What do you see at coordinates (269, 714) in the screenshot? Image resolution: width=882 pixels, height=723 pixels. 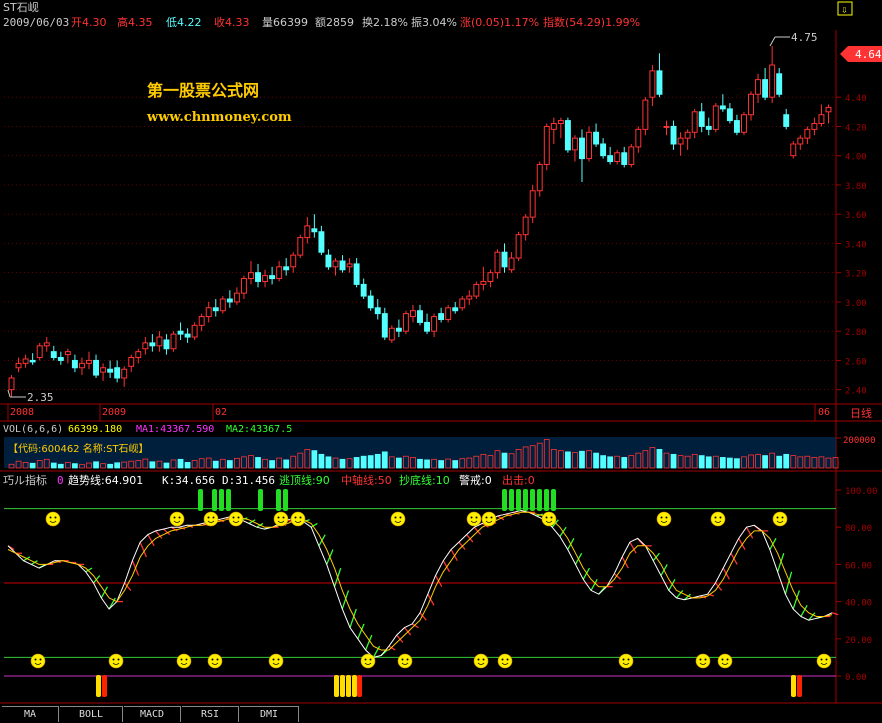 I see `tab-dmi: DMI` at bounding box center [269, 714].